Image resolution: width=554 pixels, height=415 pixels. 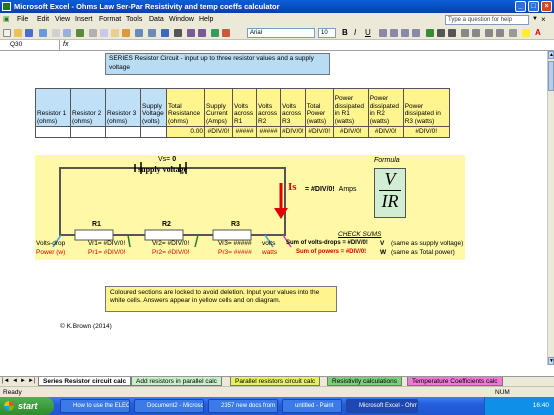 I want to click on r1-label: R1, so click(x=96, y=224).